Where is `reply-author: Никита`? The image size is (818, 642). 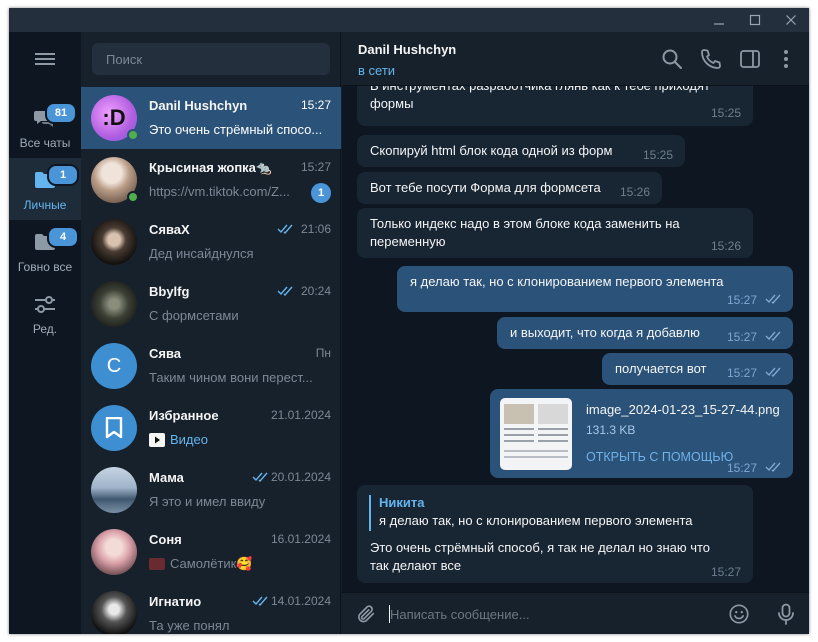
reply-author: Никита is located at coordinates (401, 503).